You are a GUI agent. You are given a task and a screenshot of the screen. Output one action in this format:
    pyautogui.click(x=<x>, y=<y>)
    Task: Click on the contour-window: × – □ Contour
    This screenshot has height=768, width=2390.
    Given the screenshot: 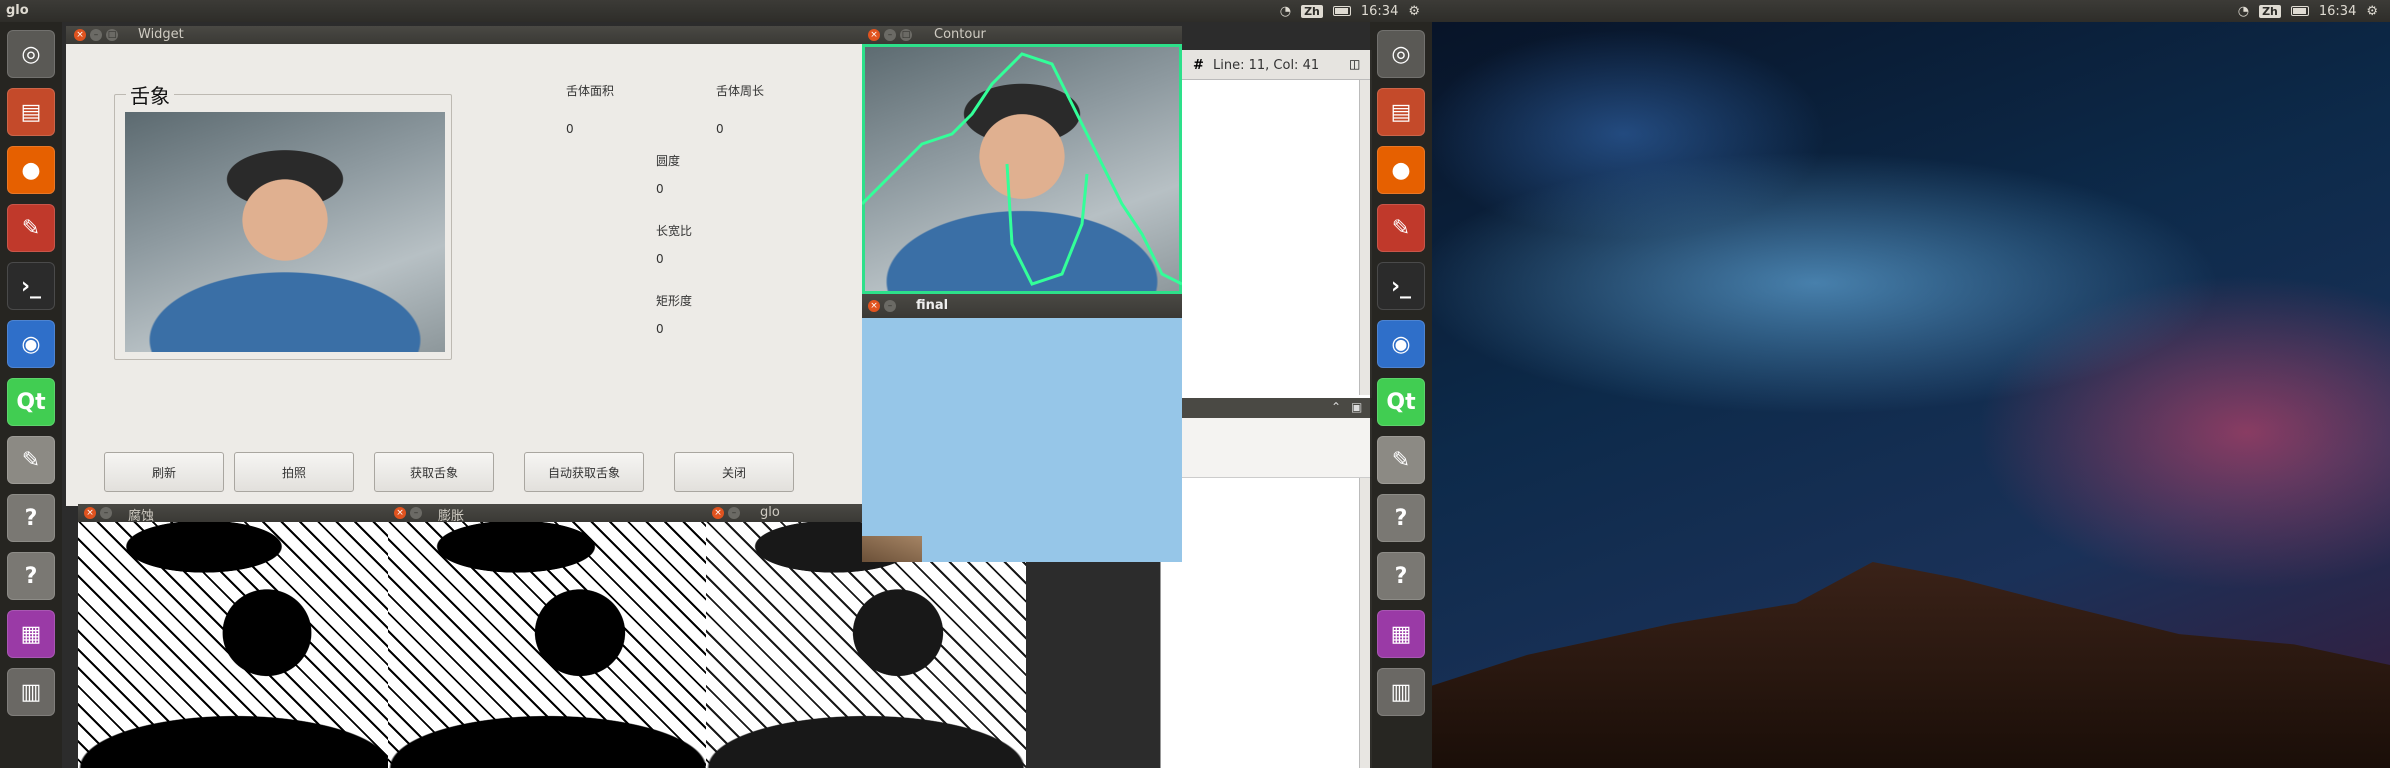 What is the action you would take?
    pyautogui.click(x=1022, y=160)
    